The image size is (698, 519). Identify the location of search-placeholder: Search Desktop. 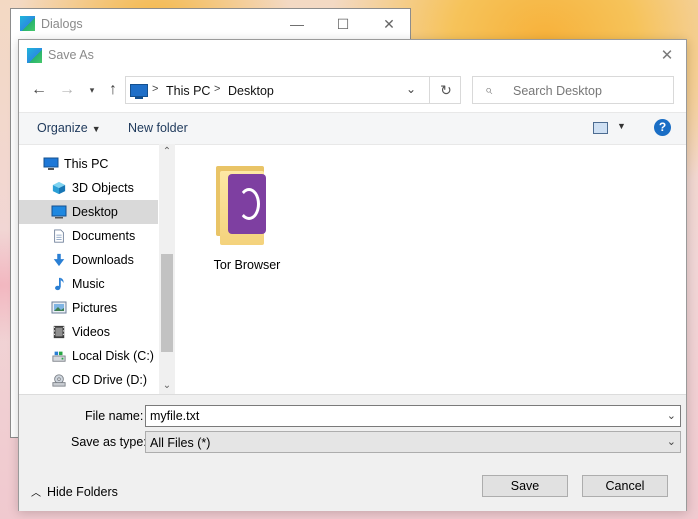
(557, 91).